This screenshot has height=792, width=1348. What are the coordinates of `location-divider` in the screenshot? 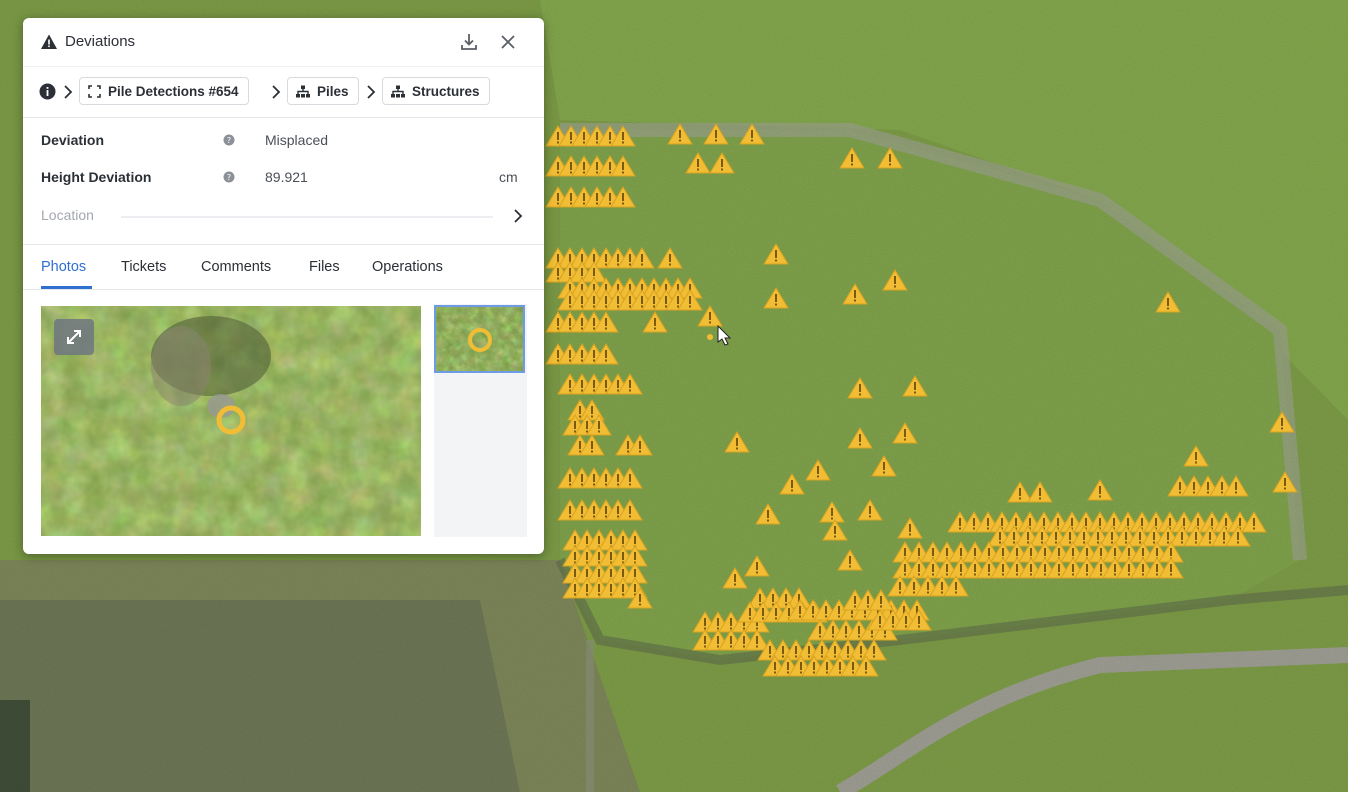 It's located at (307, 217).